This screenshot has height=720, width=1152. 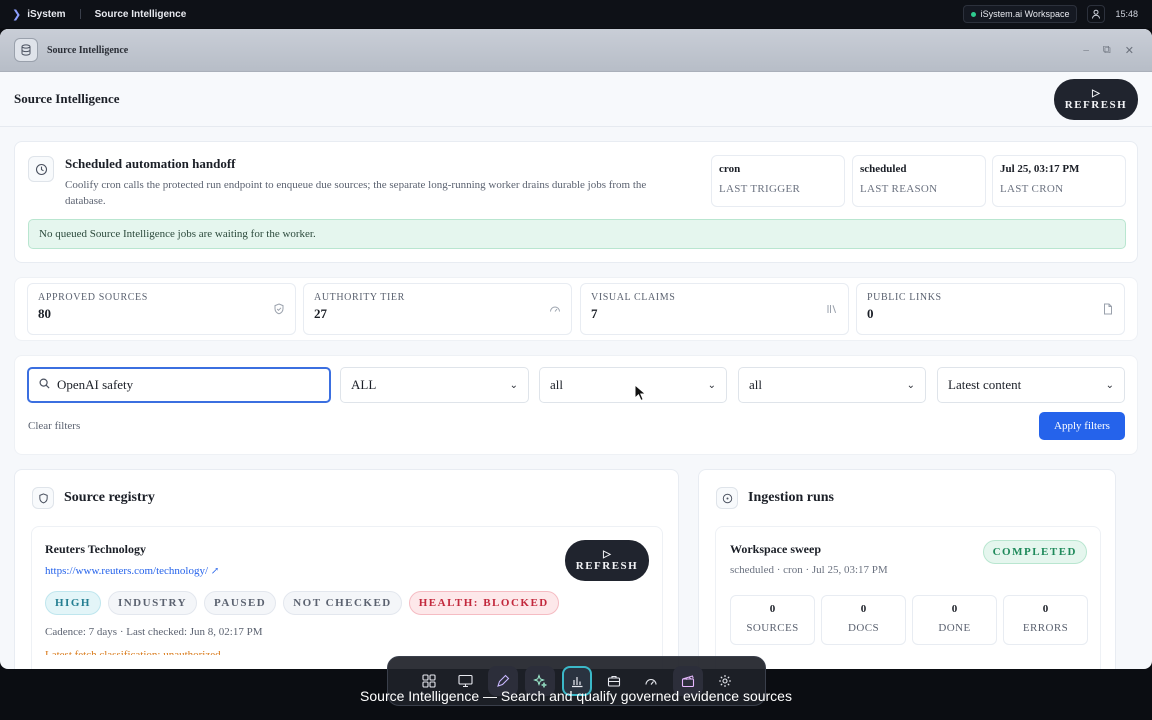 I want to click on close-icon: ✕, so click(x=1129, y=50).